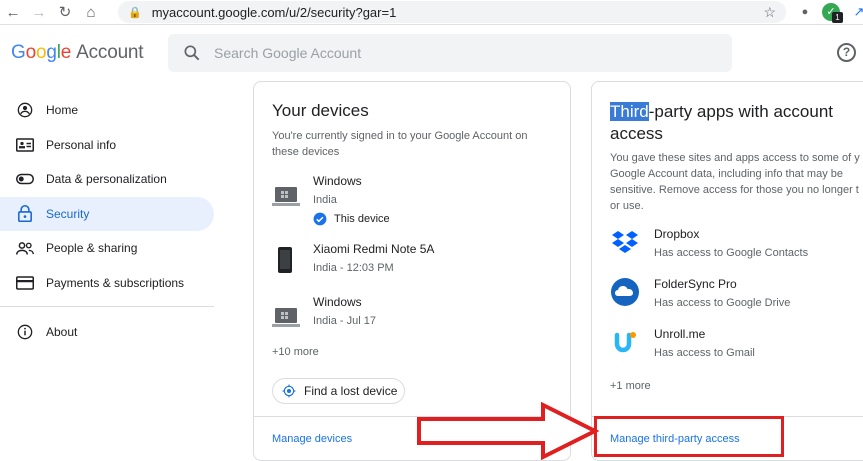 The height and width of the screenshot is (461, 863). I want to click on app-name: Dropbox, so click(677, 234).